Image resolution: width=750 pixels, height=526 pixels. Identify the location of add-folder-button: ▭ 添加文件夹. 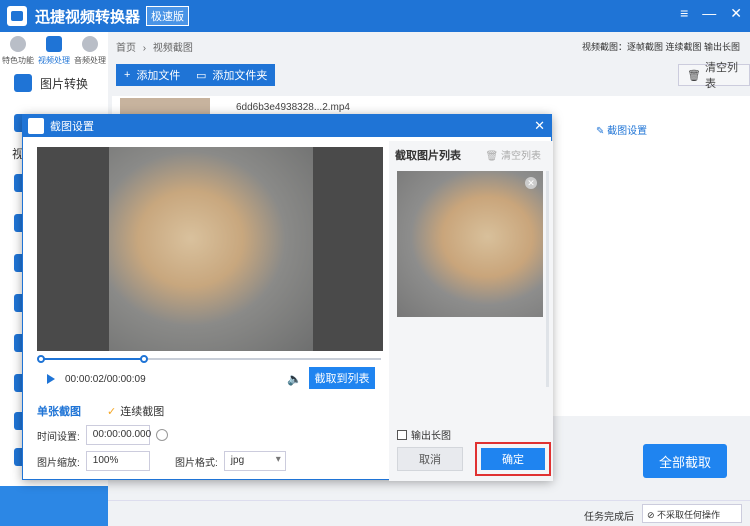
(232, 75).